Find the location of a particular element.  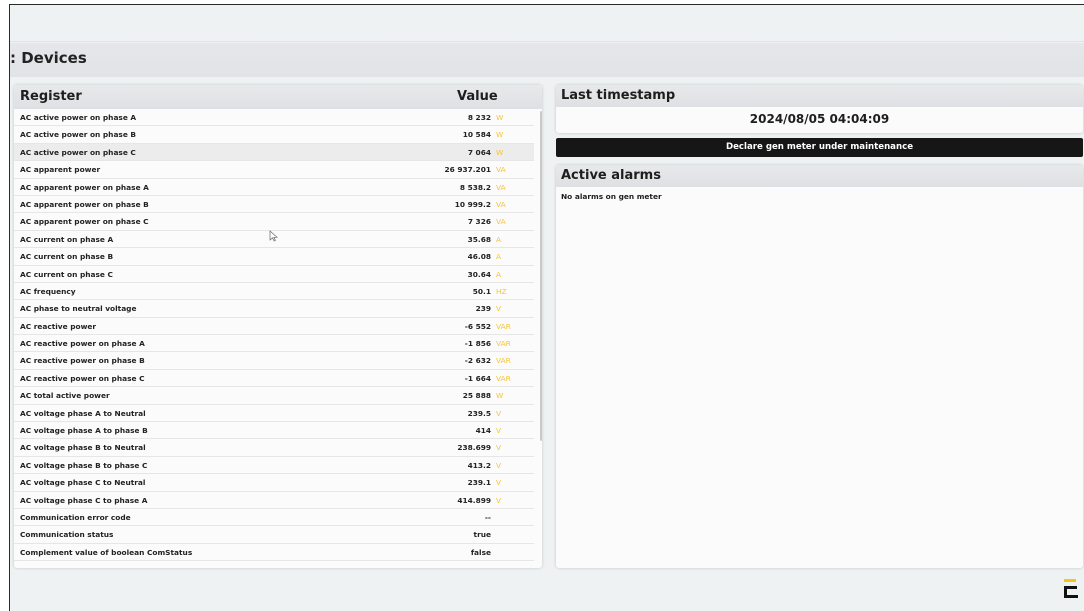

table-row: AC current on phase B 46.08 A is located at coordinates (274, 257).